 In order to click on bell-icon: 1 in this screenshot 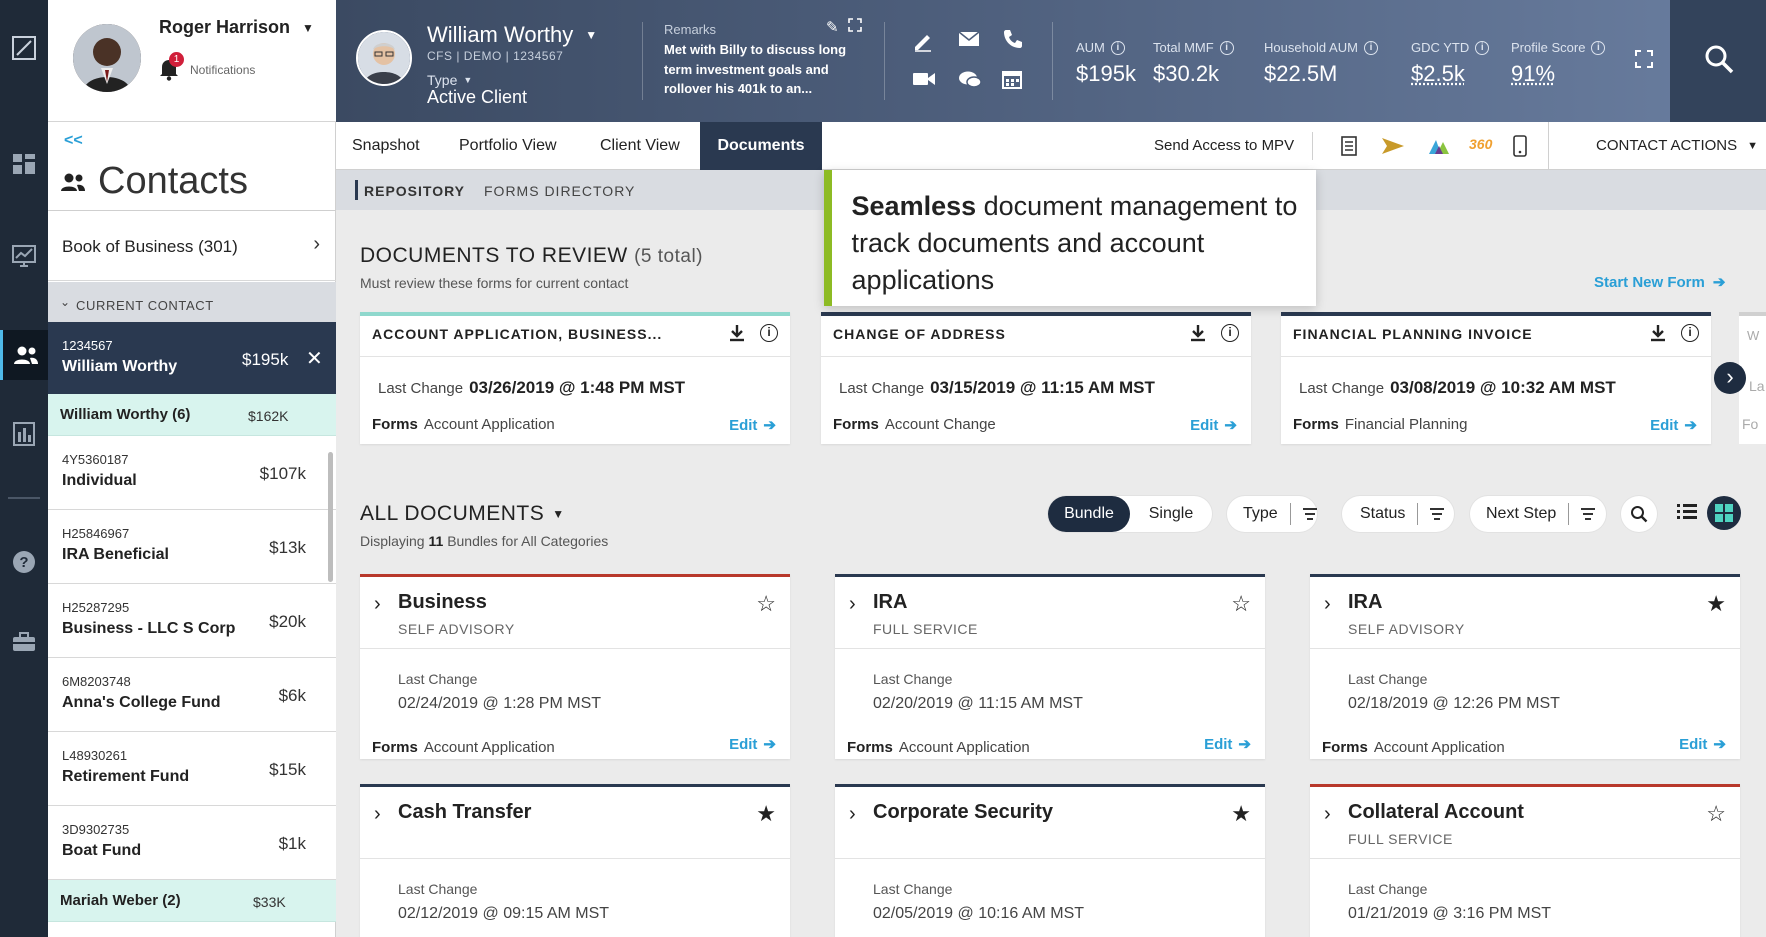, I will do `click(171, 67)`.